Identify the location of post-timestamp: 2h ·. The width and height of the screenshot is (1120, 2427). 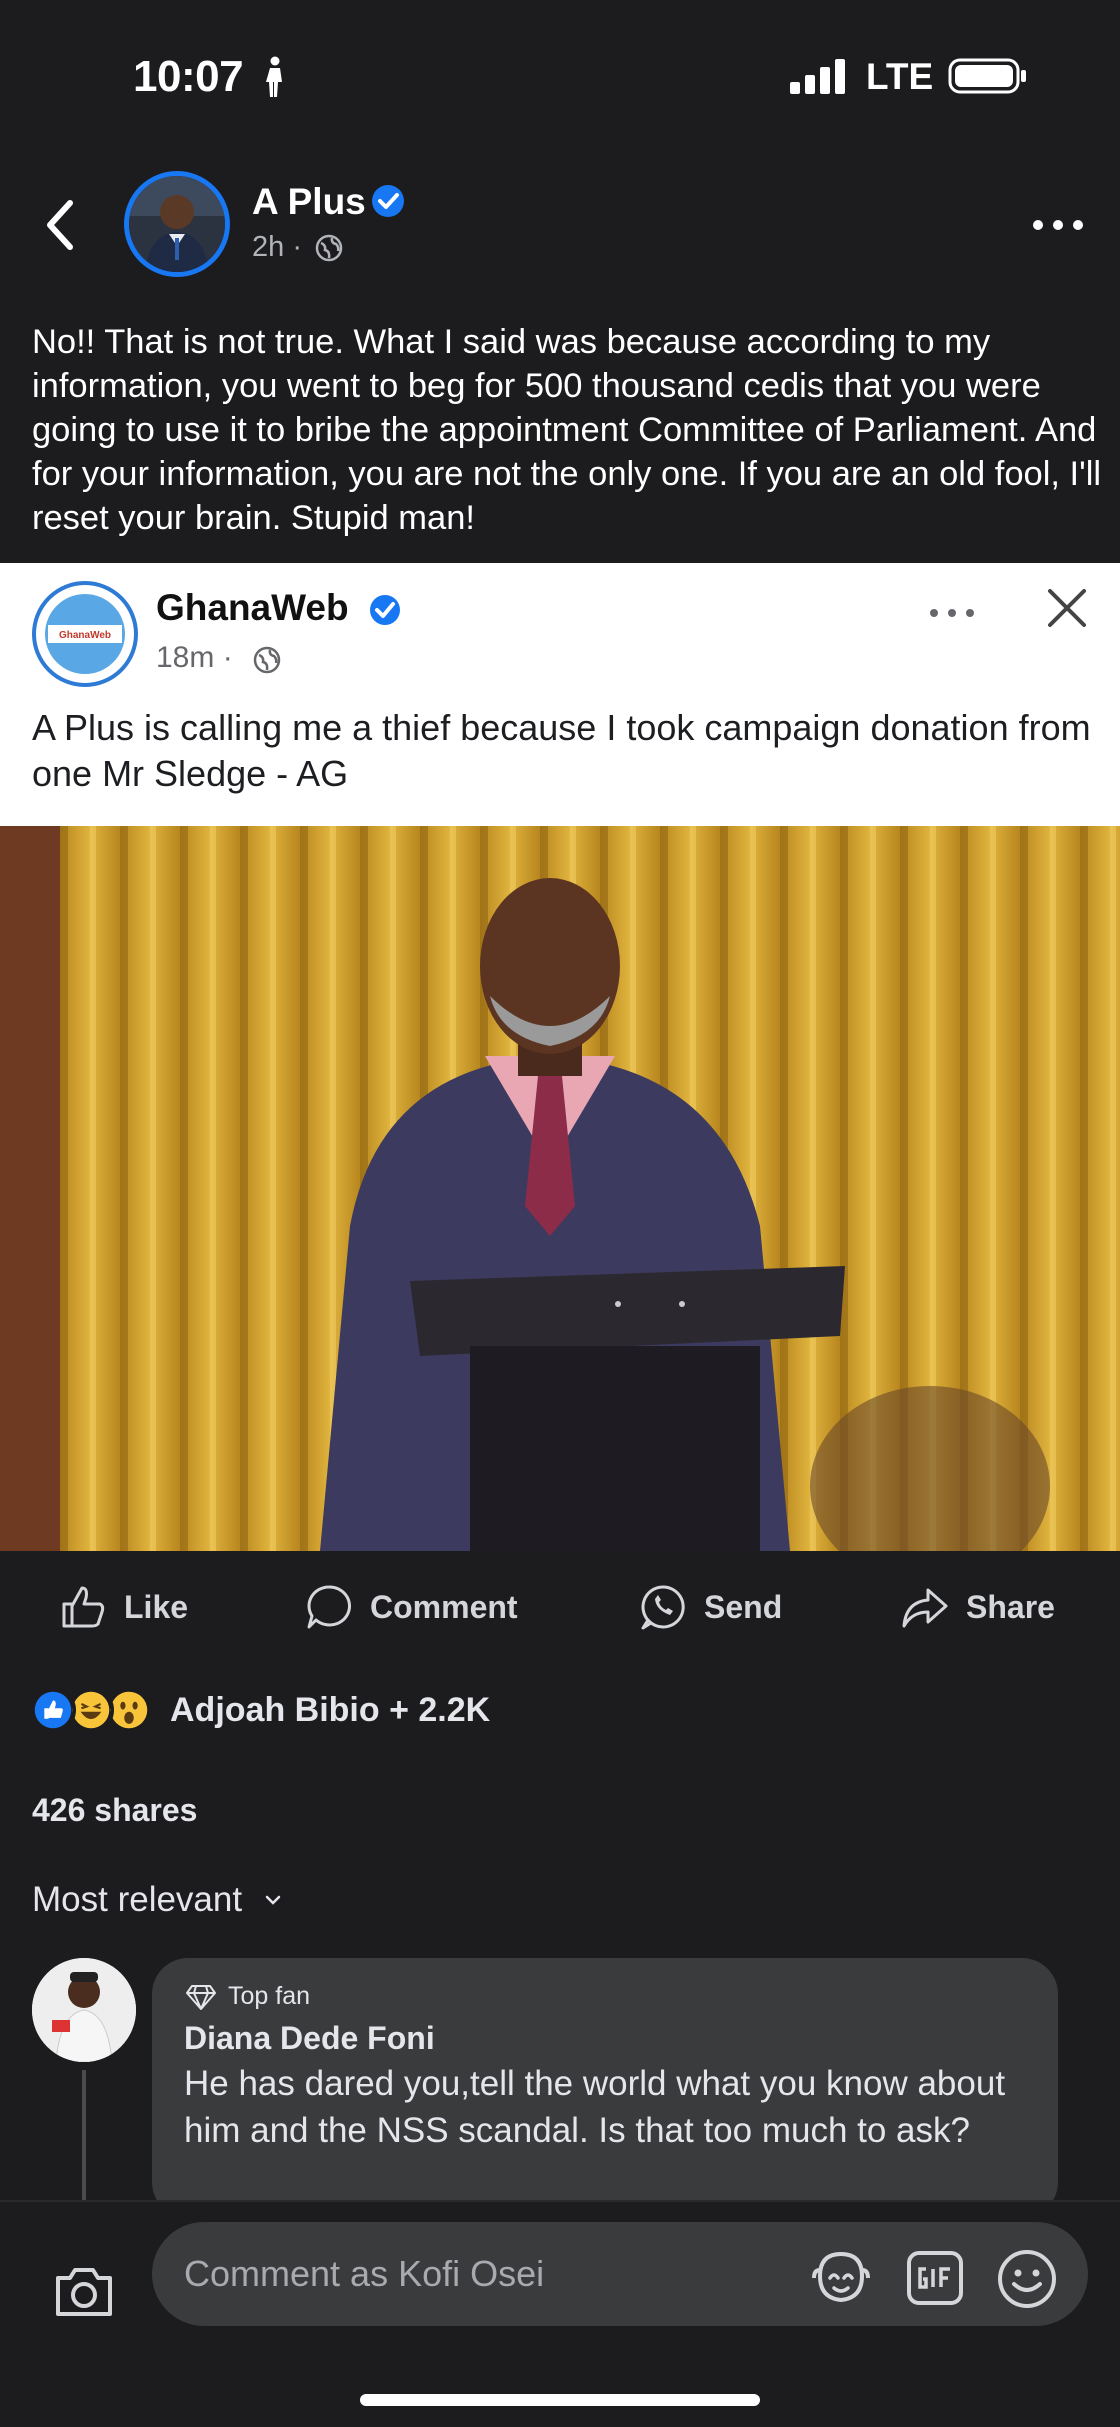
(277, 247).